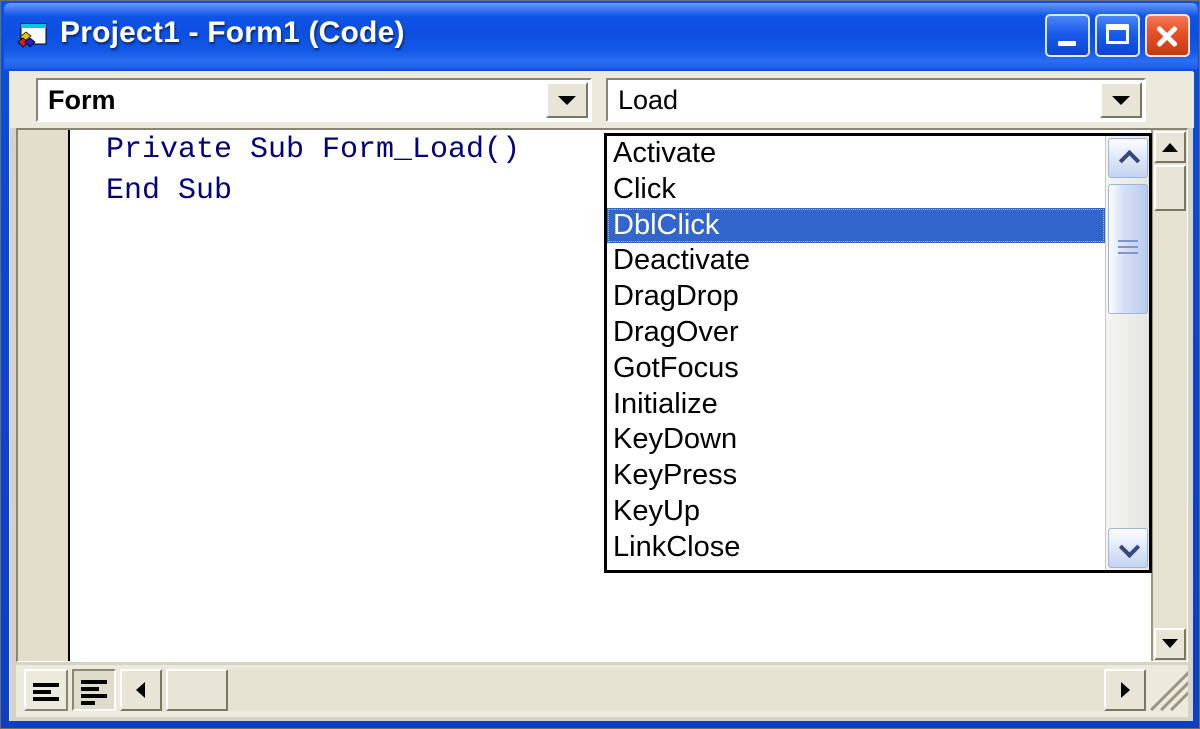 The image size is (1200, 729). Describe the element at coordinates (856, 225) in the screenshot. I see `dropdown-item-dblclick: DblClick` at that location.